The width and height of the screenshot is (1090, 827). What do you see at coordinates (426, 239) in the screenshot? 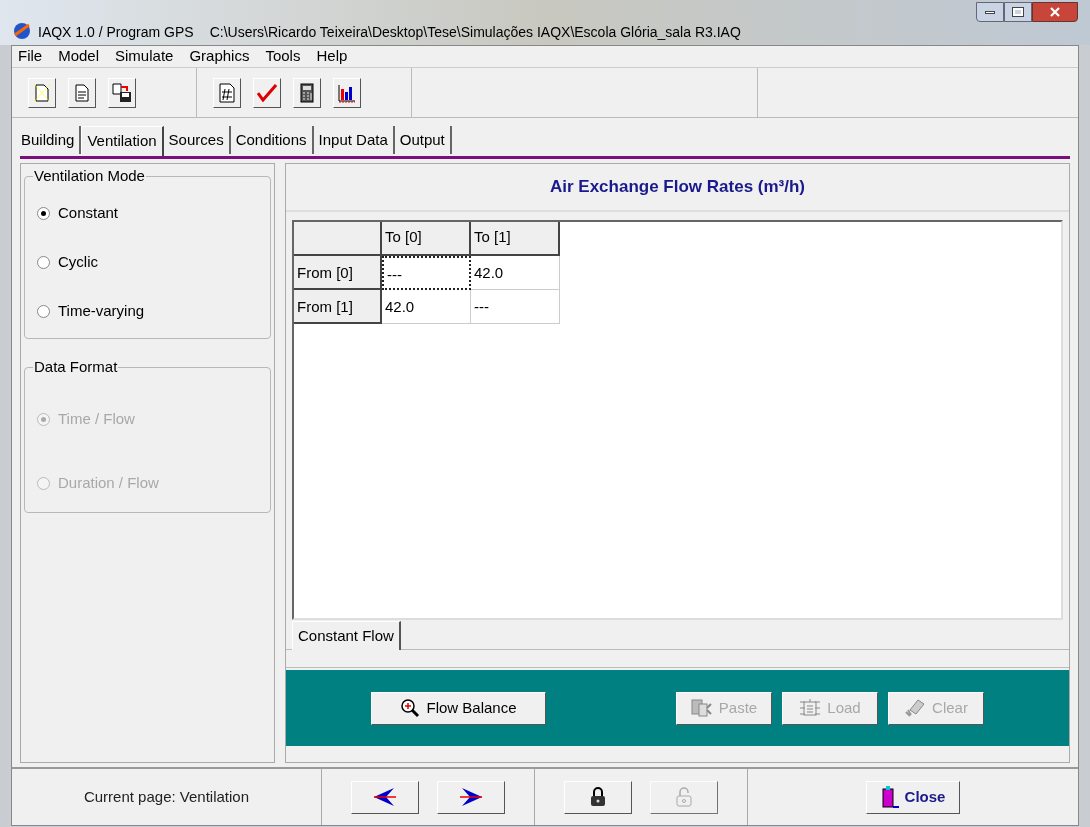
I see `column-header: To [0]` at bounding box center [426, 239].